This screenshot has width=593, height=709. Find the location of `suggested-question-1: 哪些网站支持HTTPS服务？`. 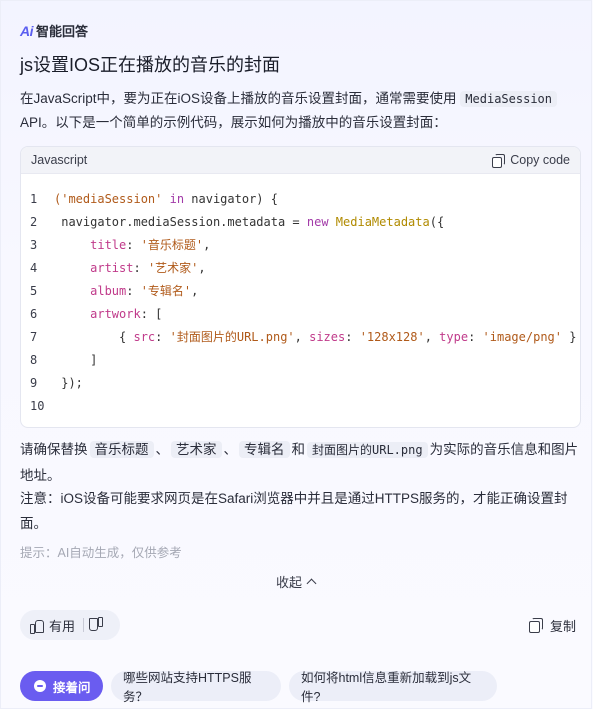

suggested-question-1: 哪些网站支持HTTPS服务？ is located at coordinates (196, 687).